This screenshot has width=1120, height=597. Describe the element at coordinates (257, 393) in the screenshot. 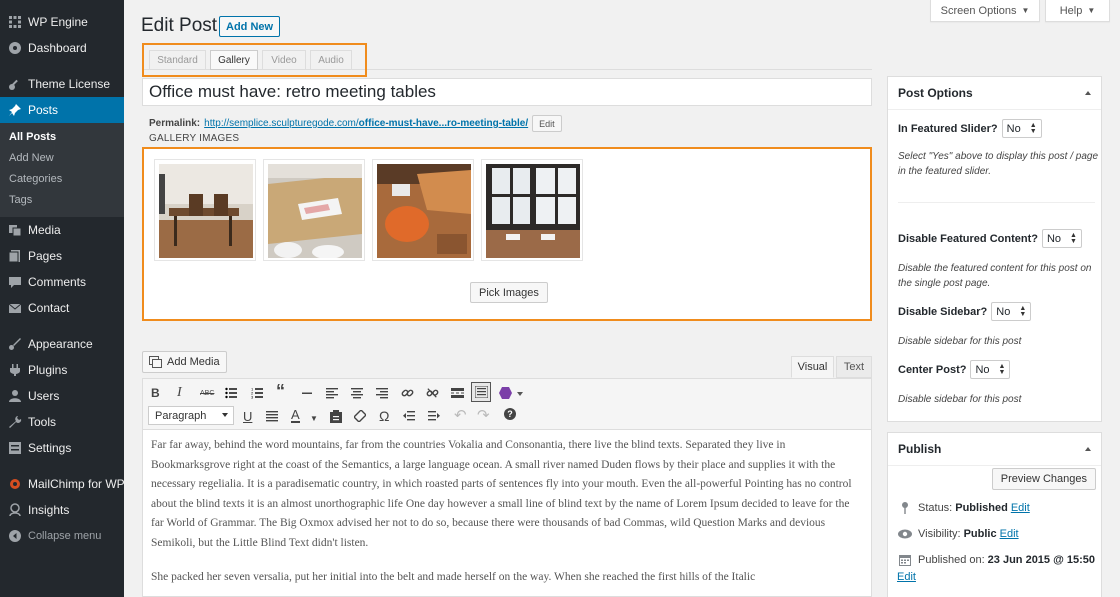

I see `numbered-list-icon: 123` at that location.